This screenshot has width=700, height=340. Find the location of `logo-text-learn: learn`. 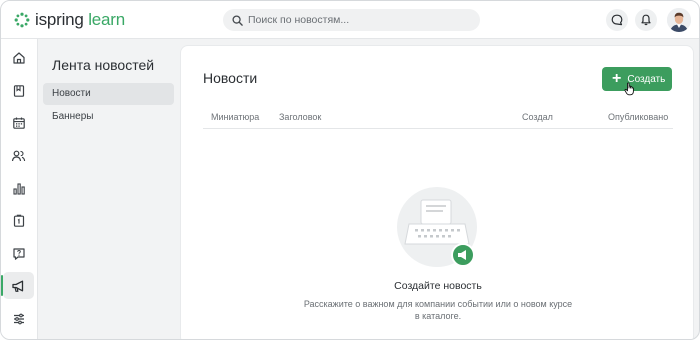

logo-text-learn: learn is located at coordinates (107, 19).